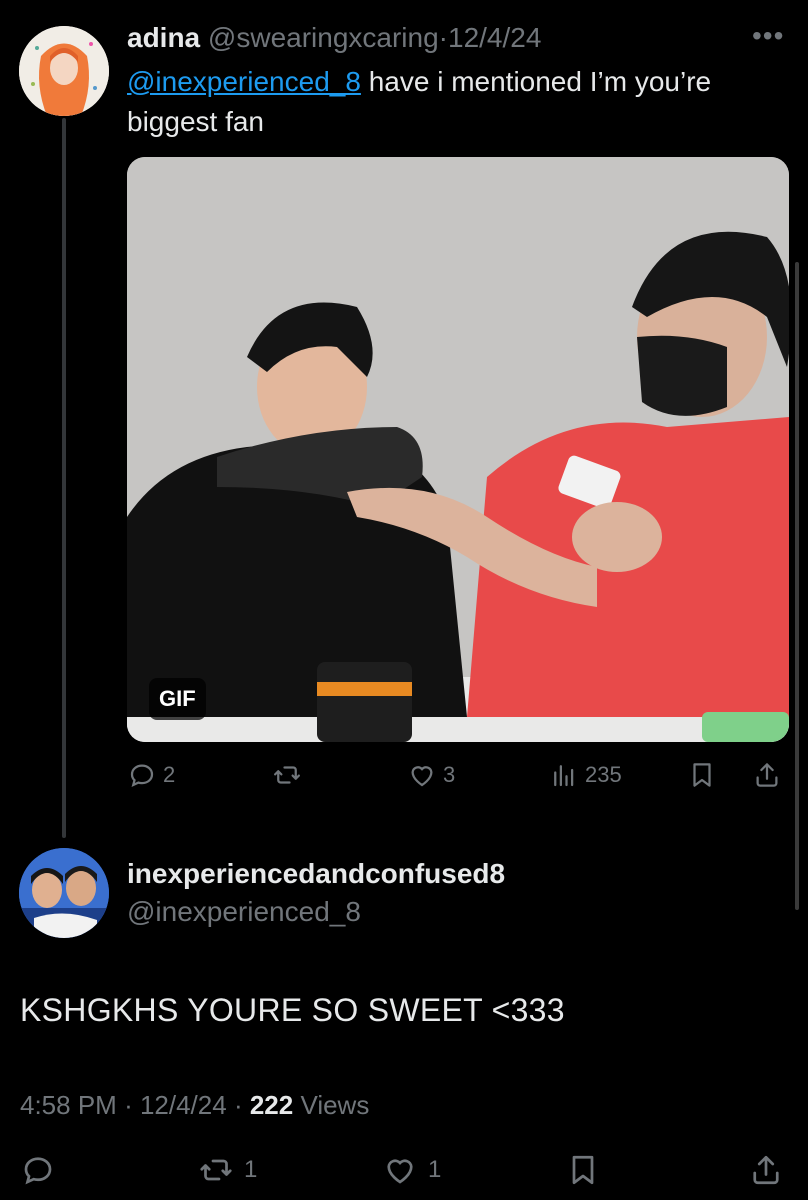 The height and width of the screenshot is (1200, 808). I want to click on avatar, so click(64, 71).